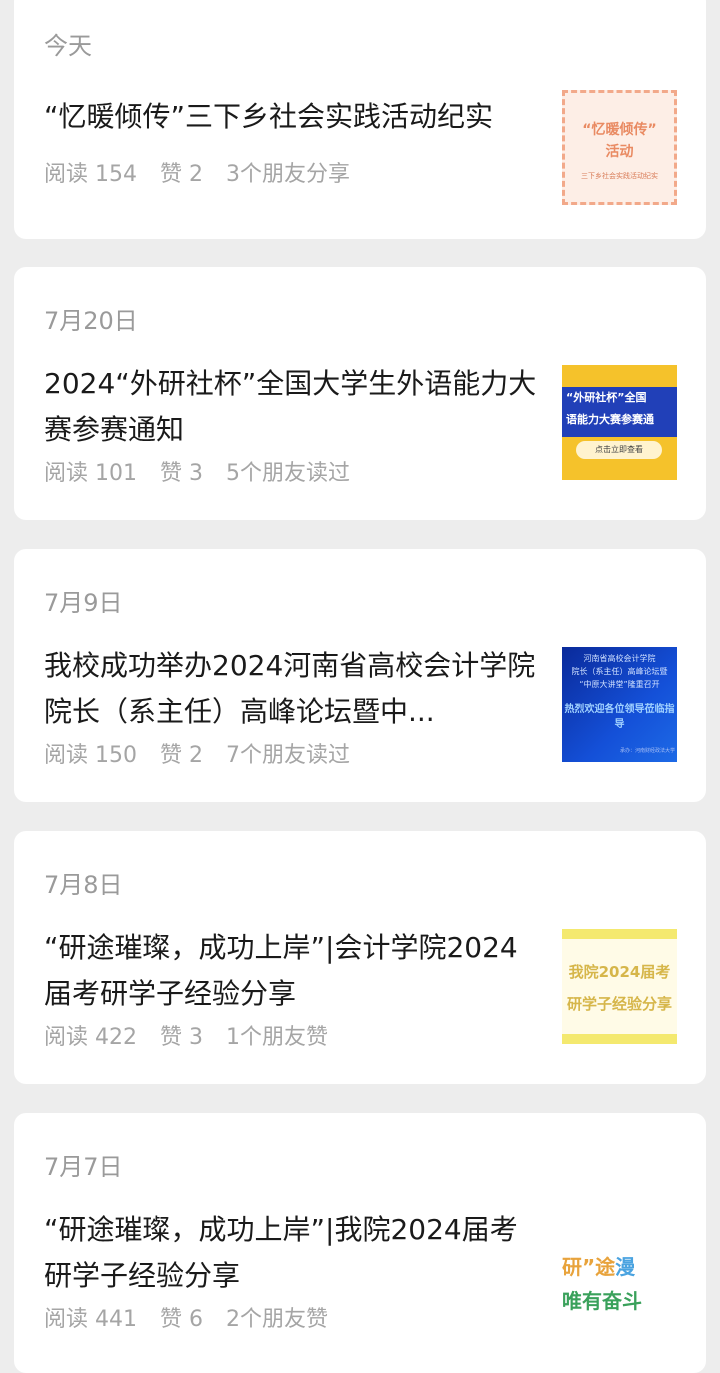 Image resolution: width=720 pixels, height=1373 pixels. I want to click on thumb-text: 语能力大赛参赛通, so click(610, 419).